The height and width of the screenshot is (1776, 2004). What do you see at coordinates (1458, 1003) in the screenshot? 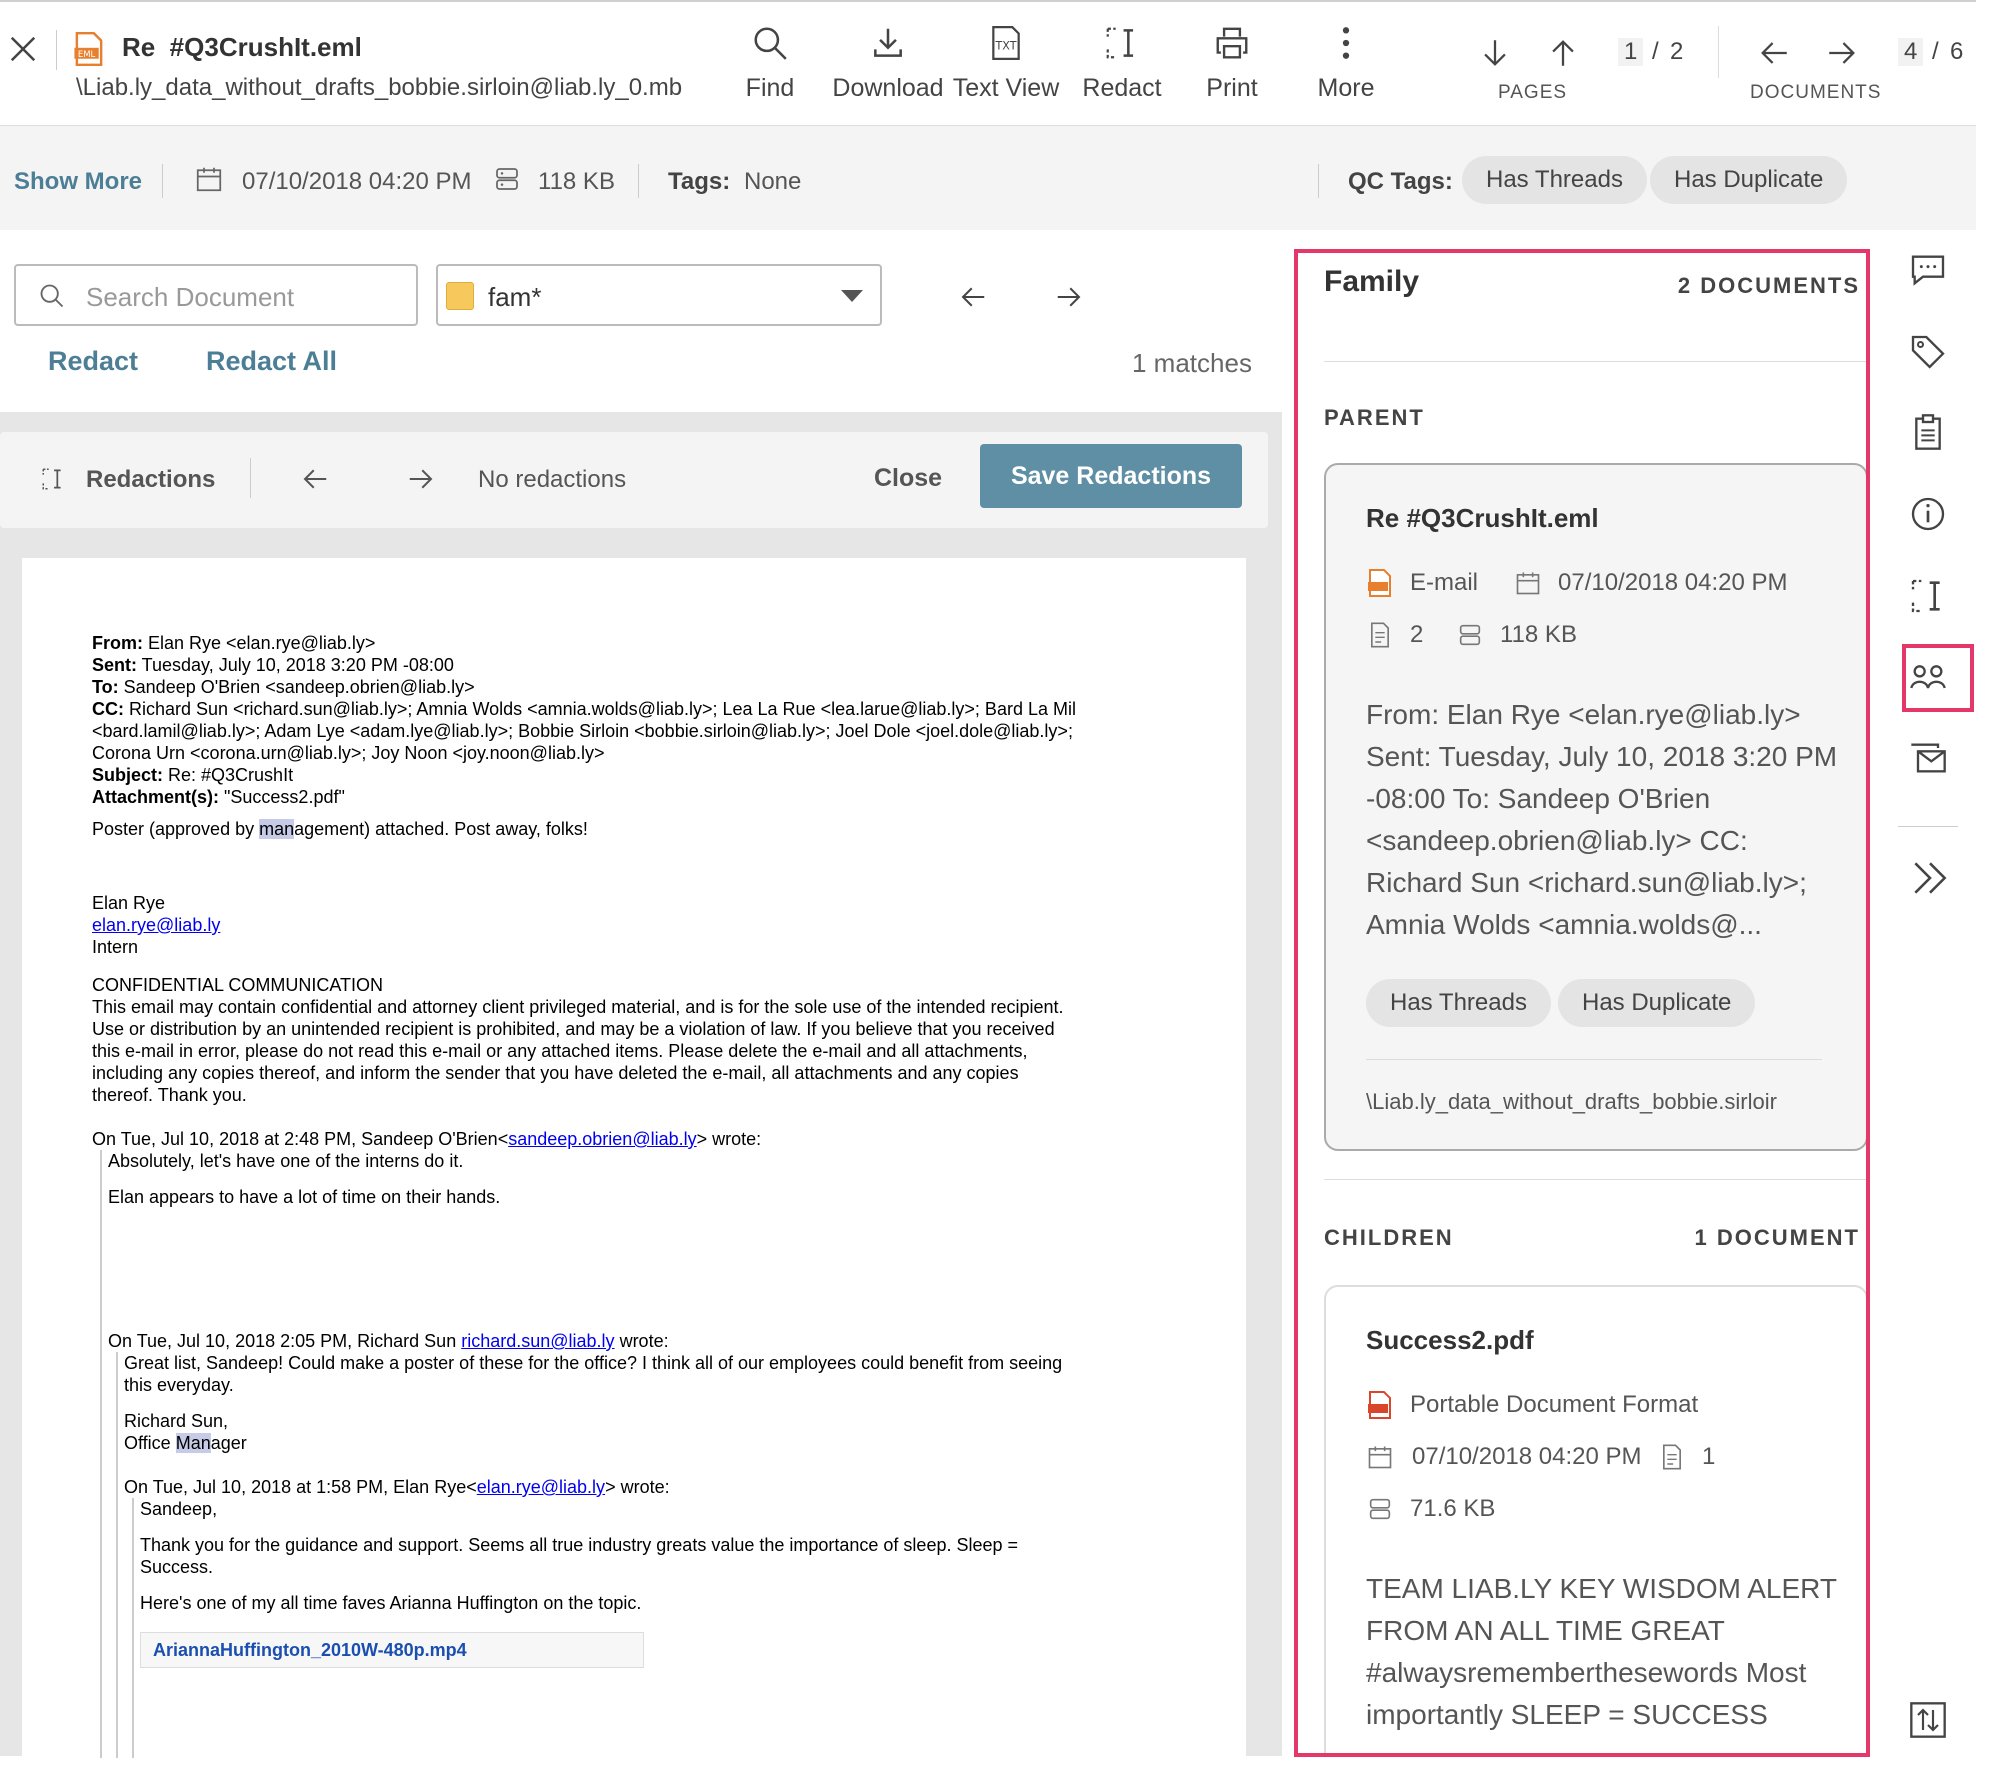
I see `parent-tag-has-threads: Has Threads` at bounding box center [1458, 1003].